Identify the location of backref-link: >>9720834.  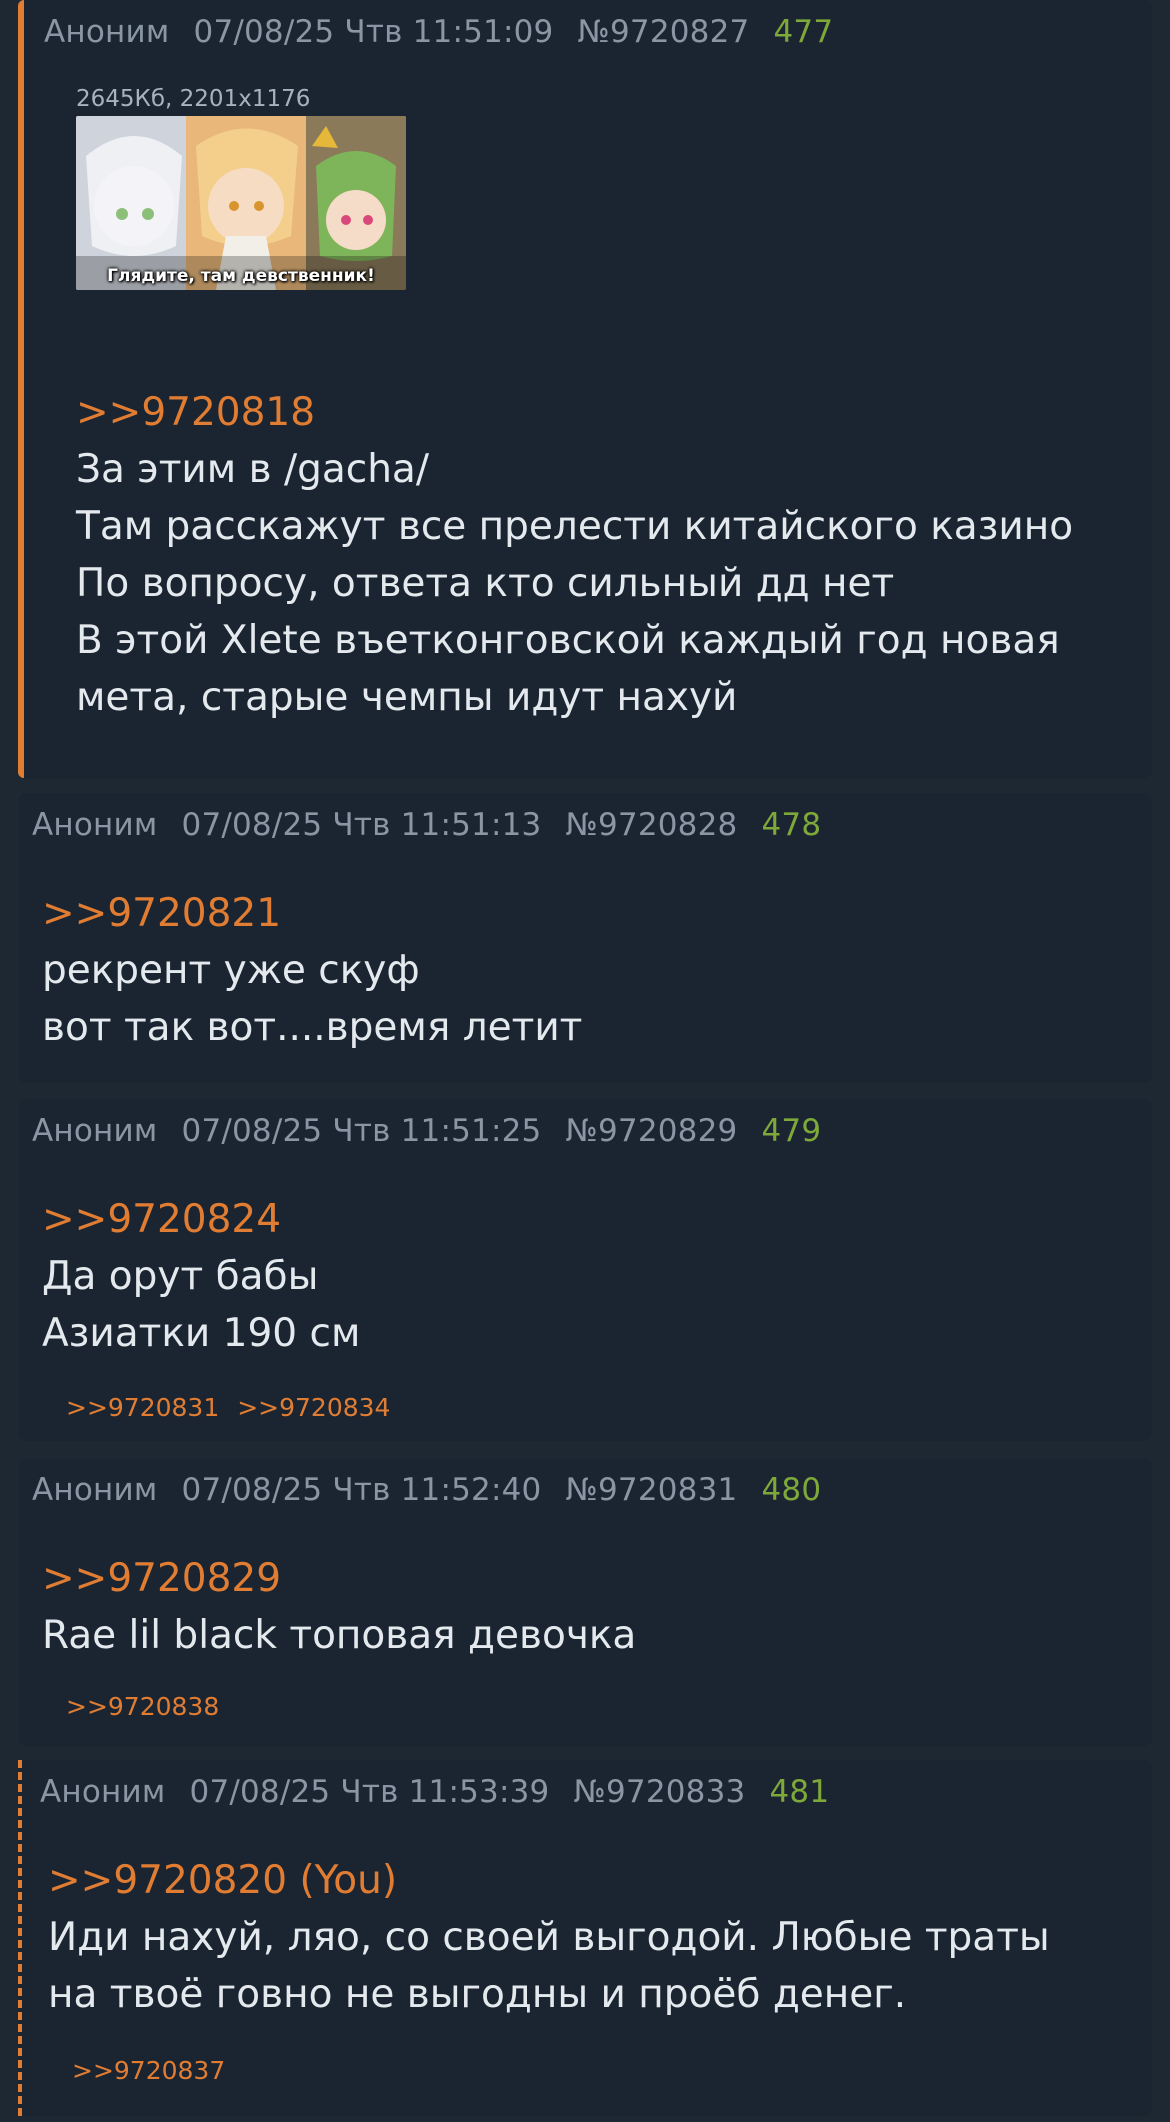
(313, 1407).